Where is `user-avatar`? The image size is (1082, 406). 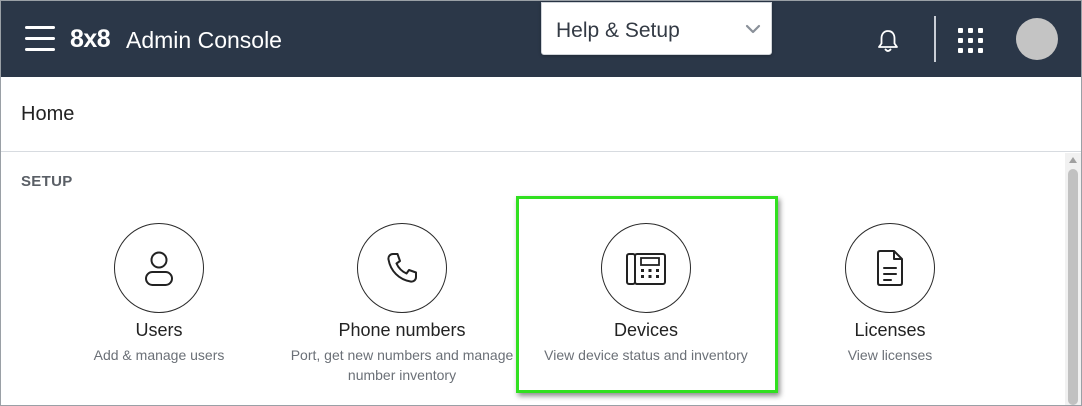 user-avatar is located at coordinates (1037, 39).